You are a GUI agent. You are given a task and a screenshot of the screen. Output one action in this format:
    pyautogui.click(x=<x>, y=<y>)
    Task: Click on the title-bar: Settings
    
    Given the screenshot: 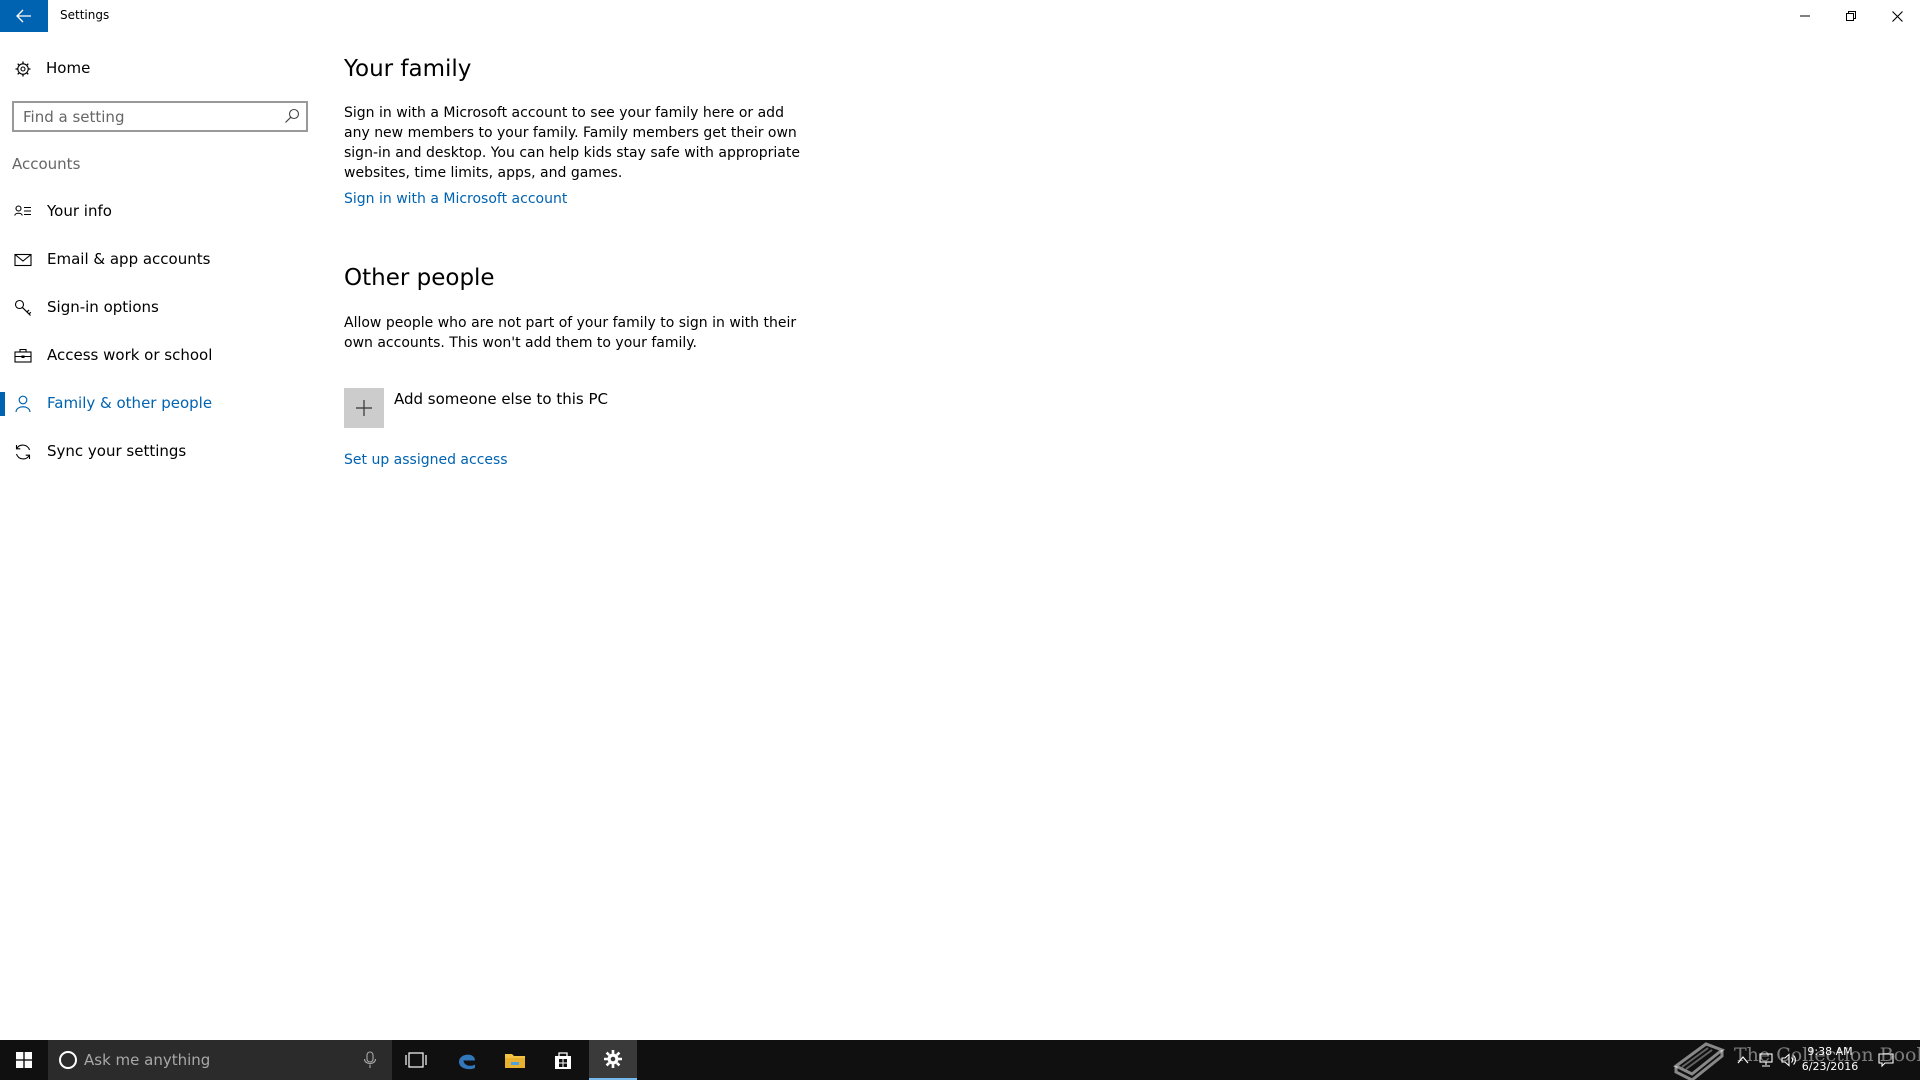 What is the action you would take?
    pyautogui.click(x=960, y=16)
    